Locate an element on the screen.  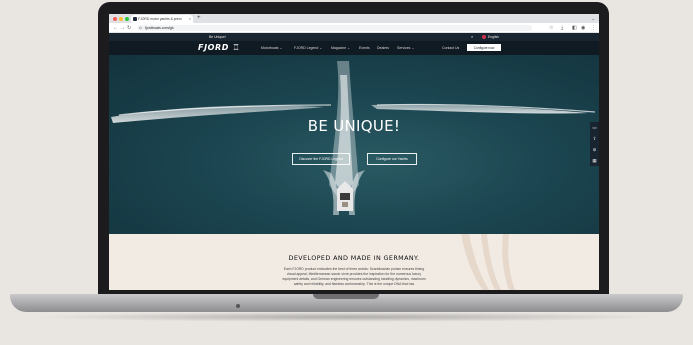
configure-now-button: Configure now is located at coordinates (484, 47).